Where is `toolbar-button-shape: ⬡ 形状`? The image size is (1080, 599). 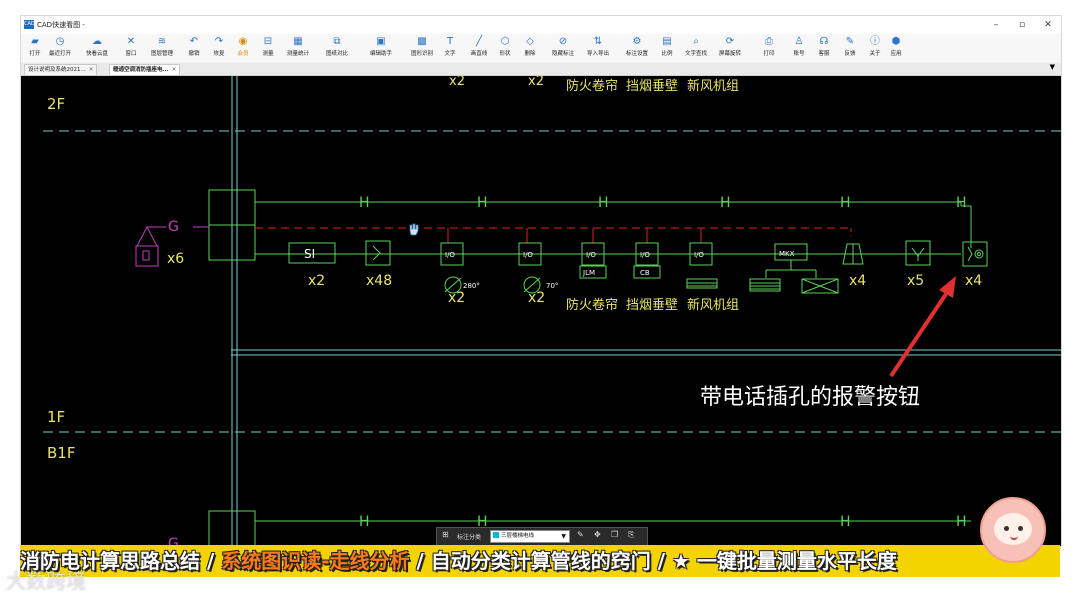 toolbar-button-shape: ⬡ 形状 is located at coordinates (505, 49).